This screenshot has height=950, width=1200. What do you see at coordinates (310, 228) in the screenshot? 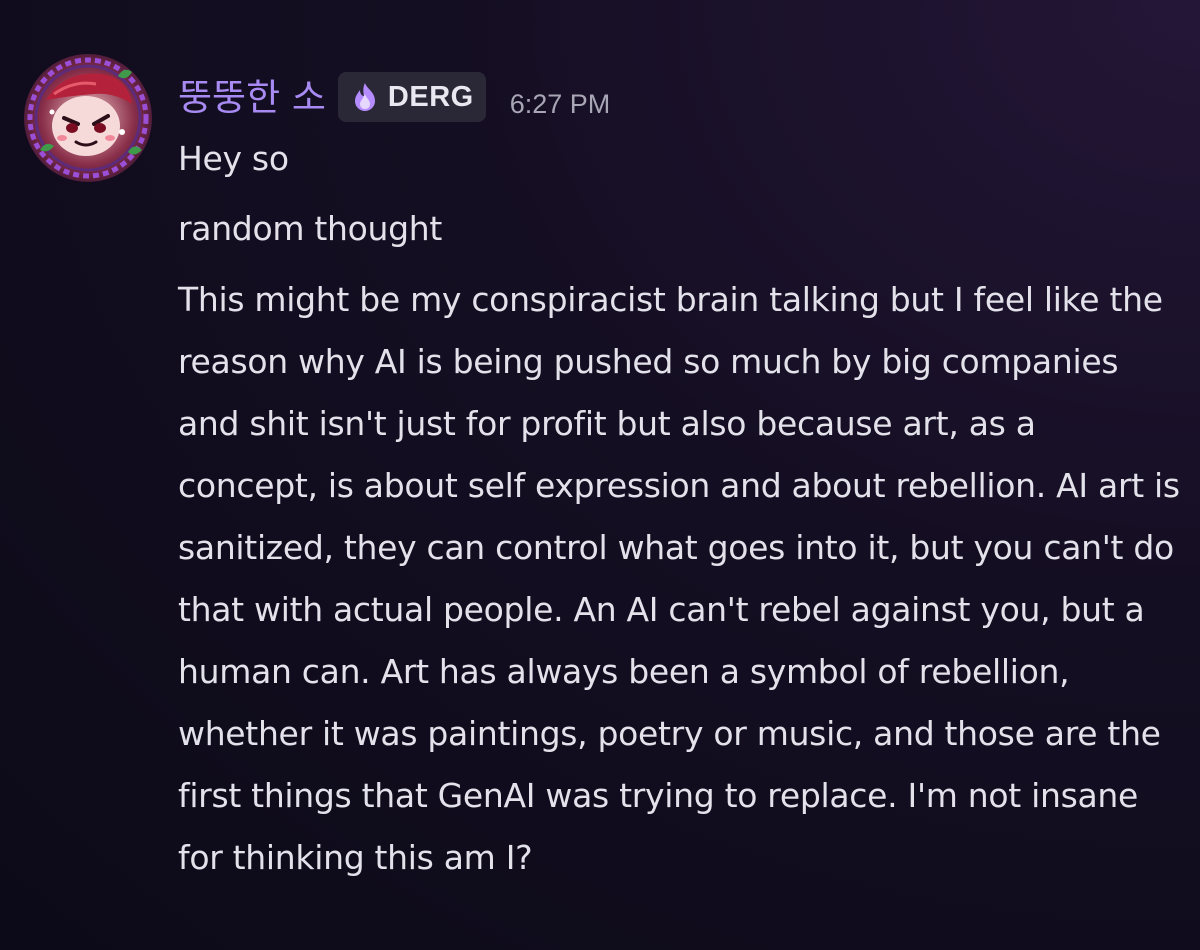
I see `message-line: random thought` at bounding box center [310, 228].